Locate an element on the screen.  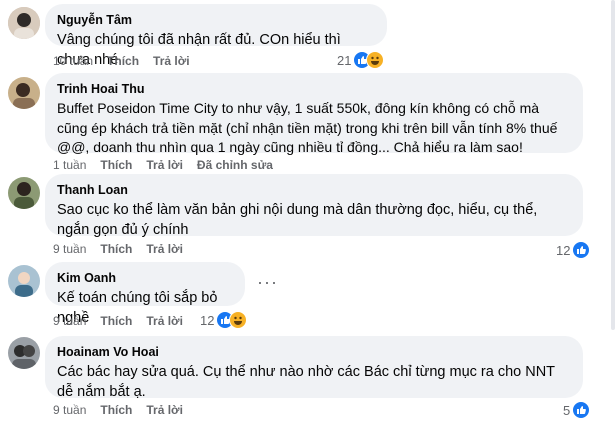
more-options-button: ··· is located at coordinates (267, 282).